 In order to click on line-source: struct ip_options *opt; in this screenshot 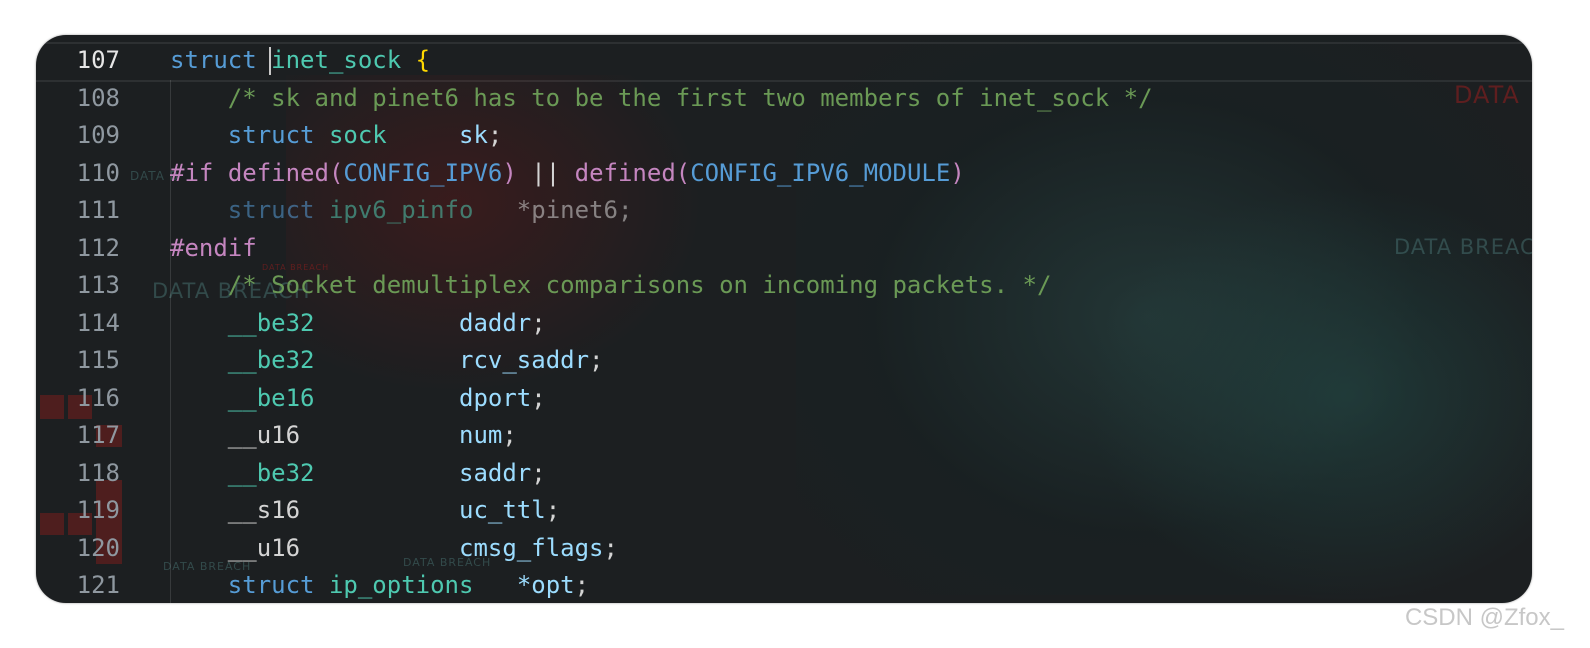, I will do `click(379, 585)`.